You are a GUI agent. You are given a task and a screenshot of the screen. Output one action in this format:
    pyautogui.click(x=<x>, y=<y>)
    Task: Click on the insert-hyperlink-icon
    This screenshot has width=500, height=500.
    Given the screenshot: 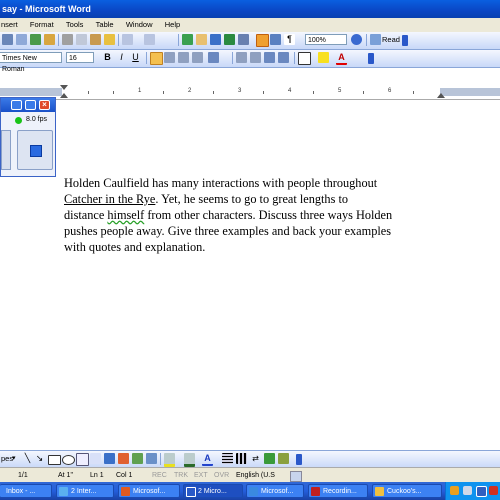 What is the action you would take?
    pyautogui.click(x=187, y=39)
    